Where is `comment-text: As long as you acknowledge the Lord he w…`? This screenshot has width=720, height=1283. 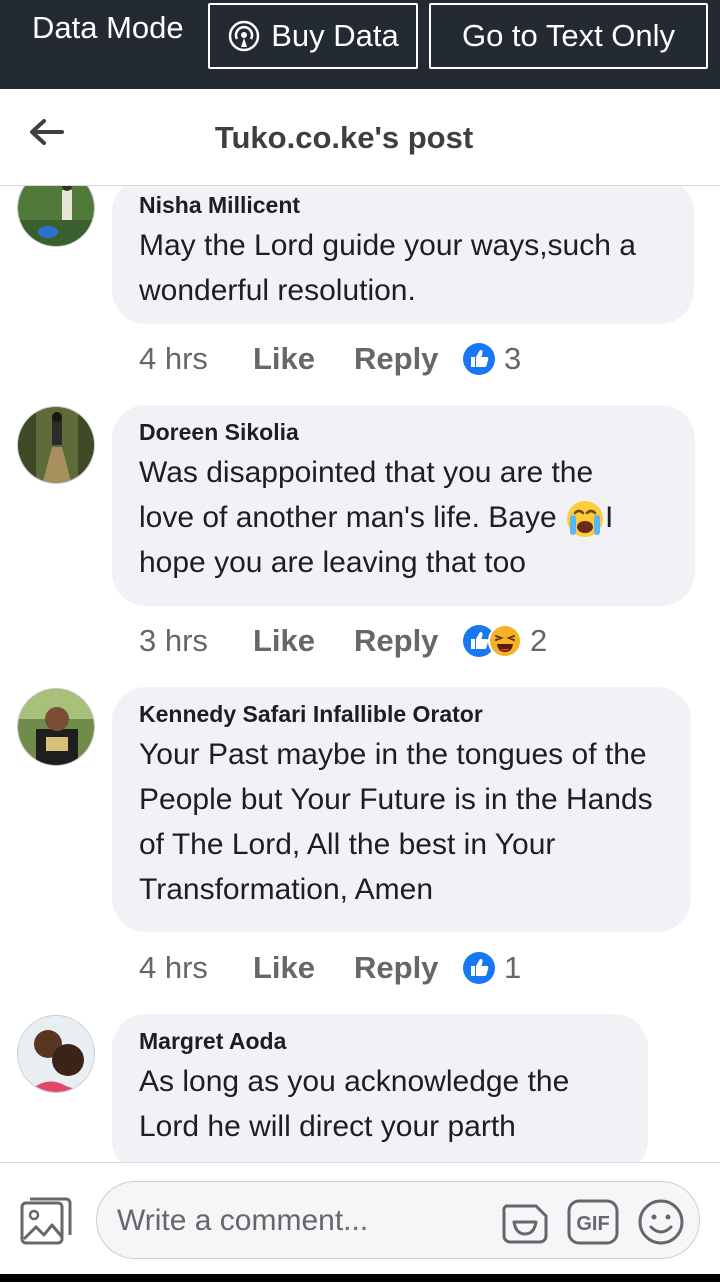 comment-text: As long as you acknowledge the Lord he w… is located at coordinates (354, 1104).